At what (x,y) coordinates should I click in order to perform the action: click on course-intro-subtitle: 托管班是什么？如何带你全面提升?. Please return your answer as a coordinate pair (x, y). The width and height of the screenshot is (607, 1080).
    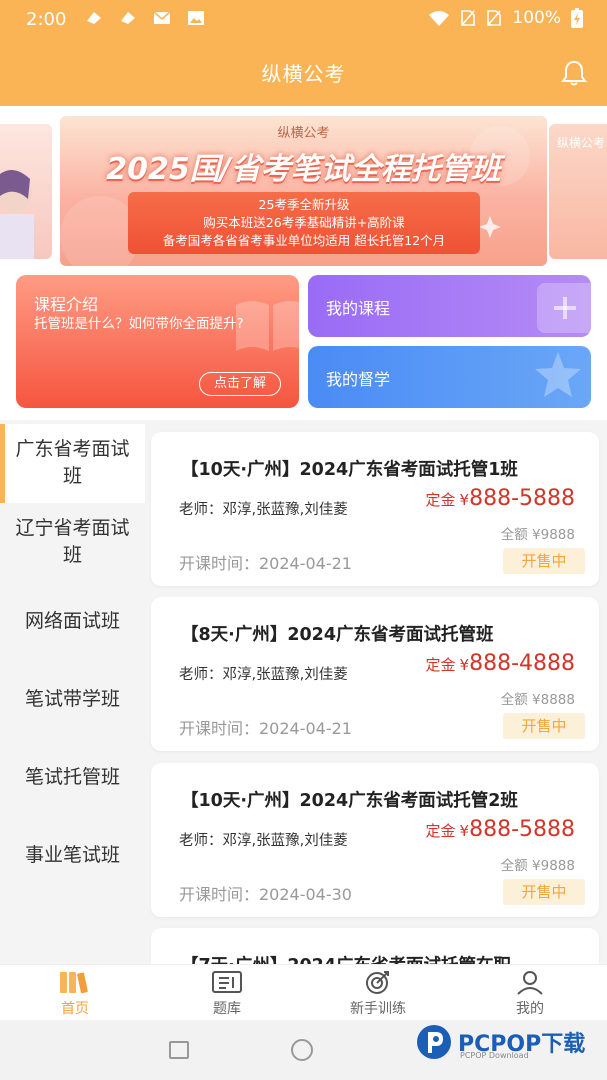
    Looking at the image, I should click on (139, 324).